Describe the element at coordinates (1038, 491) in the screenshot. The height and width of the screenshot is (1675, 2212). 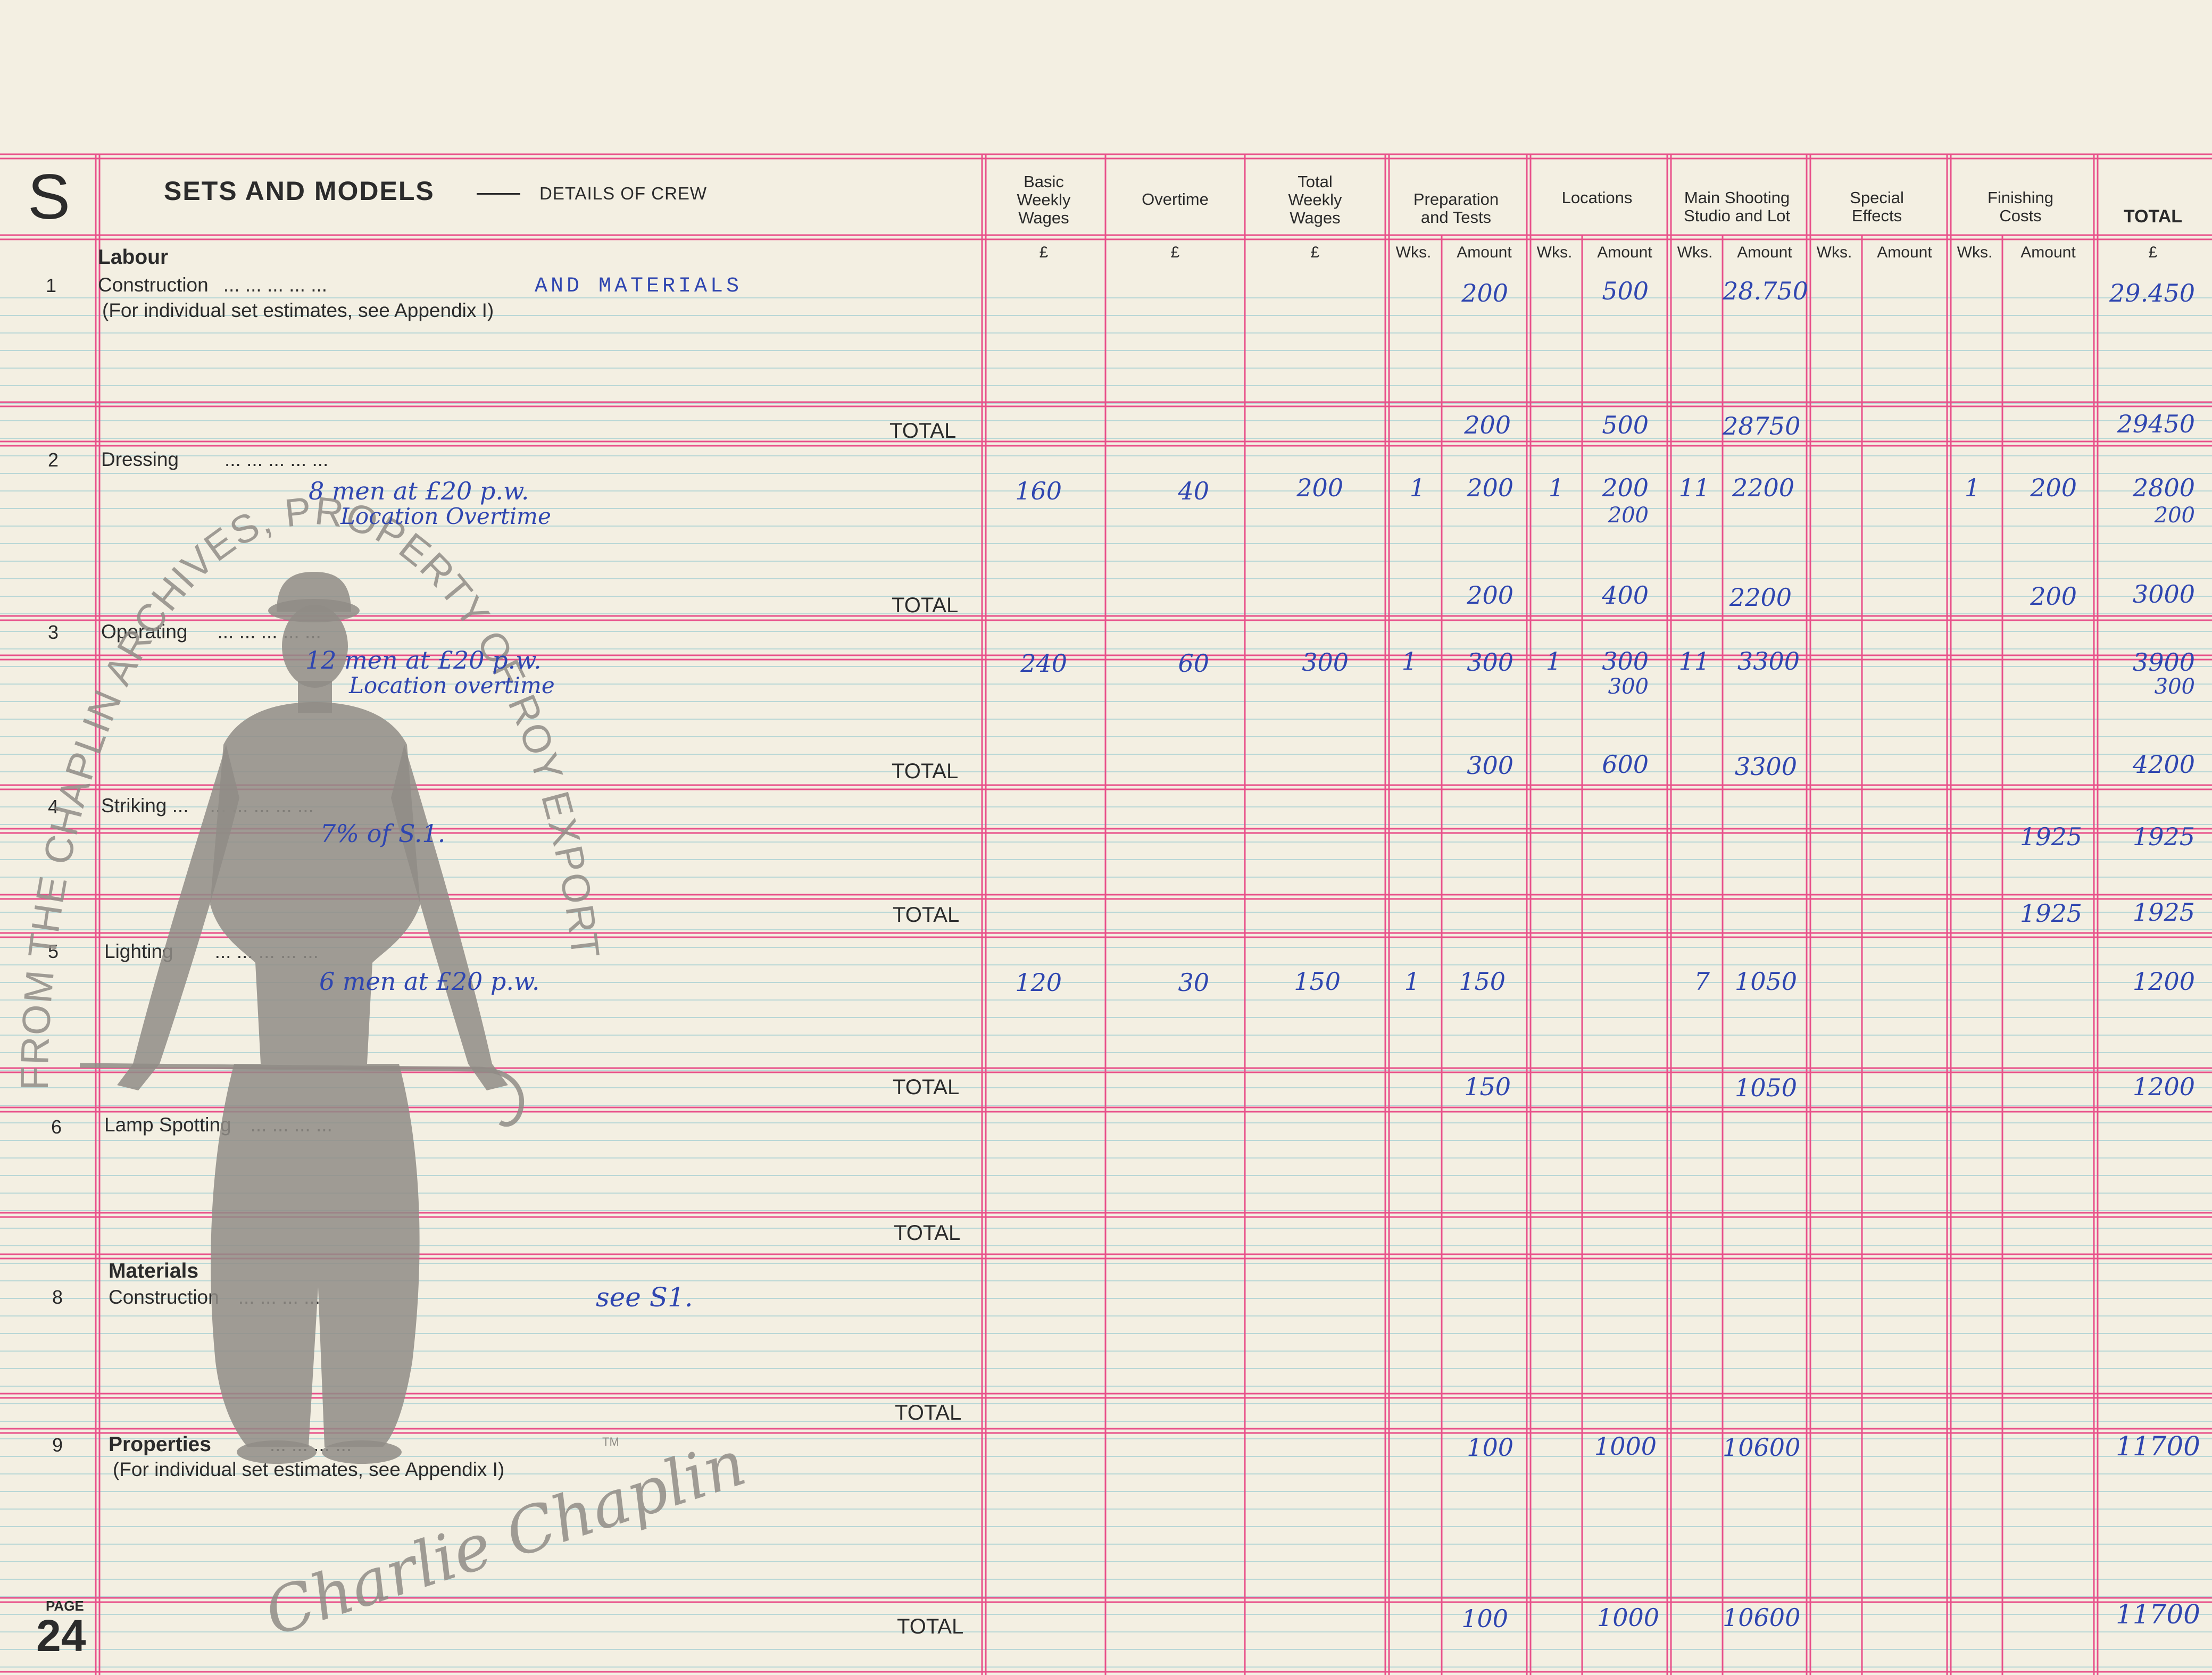
I see `hw-value: 160` at that location.